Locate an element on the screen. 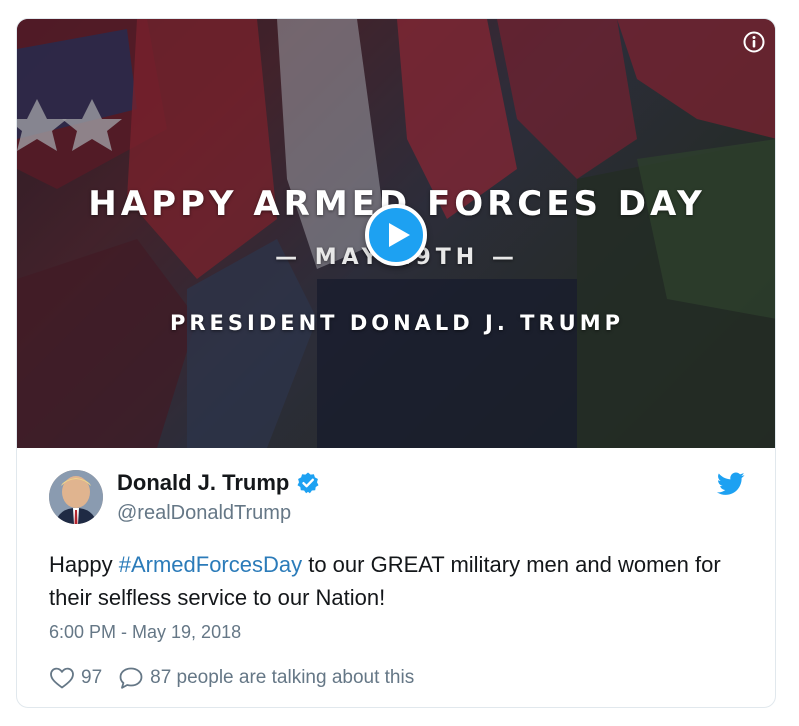 The width and height of the screenshot is (799, 726). twitter-bird-icon is located at coordinates (731, 484).